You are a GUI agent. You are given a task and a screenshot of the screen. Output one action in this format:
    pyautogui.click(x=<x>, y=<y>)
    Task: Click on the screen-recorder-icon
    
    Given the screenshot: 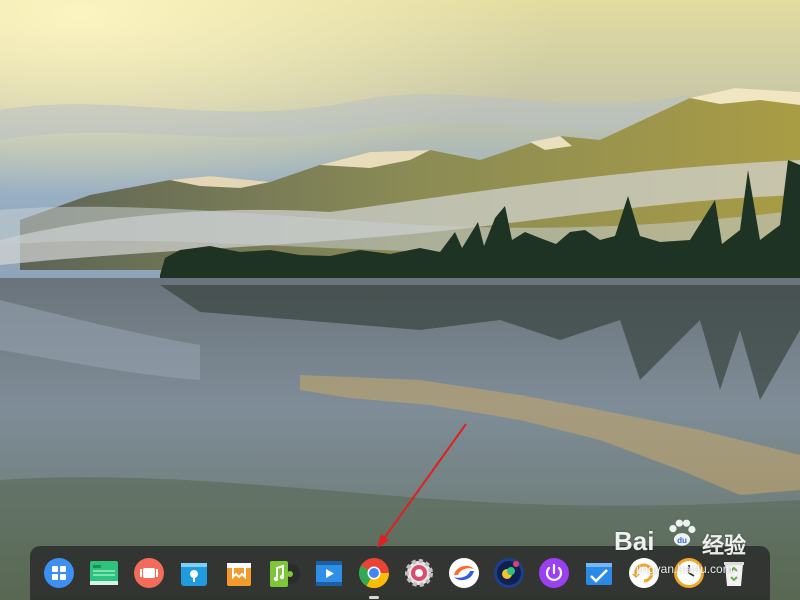 What is the action you would take?
    pyautogui.click(x=149, y=573)
    